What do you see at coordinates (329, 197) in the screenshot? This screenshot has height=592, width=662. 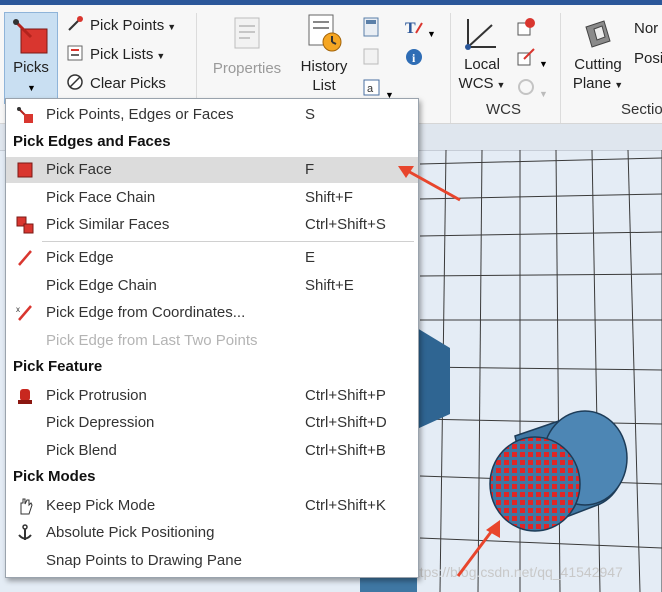 I see `menu-item-shortcut: Shift+F` at bounding box center [329, 197].